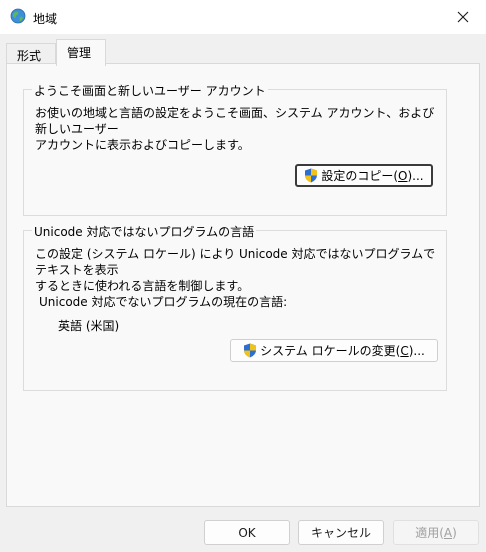 The width and height of the screenshot is (486, 552). What do you see at coordinates (150, 90) in the screenshot?
I see `group-legend: ようこそ画面と新しいユーザー アカウント` at bounding box center [150, 90].